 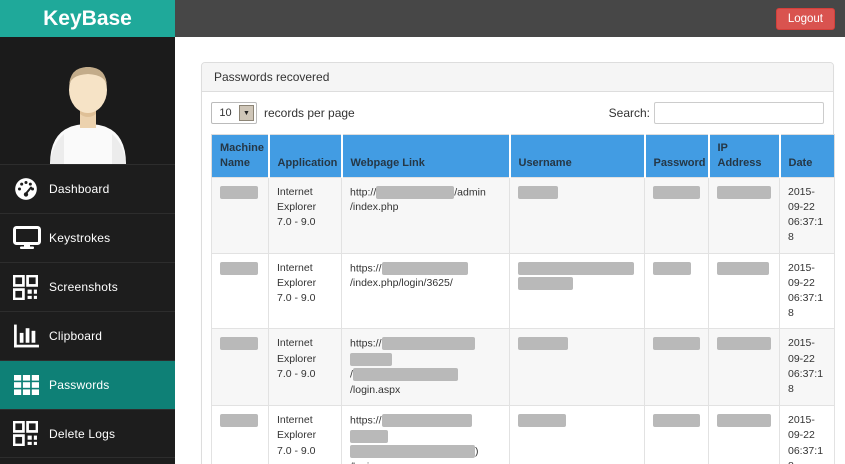 I want to click on cell-webpage-link: http:///admin/index.php, so click(x=425, y=215).